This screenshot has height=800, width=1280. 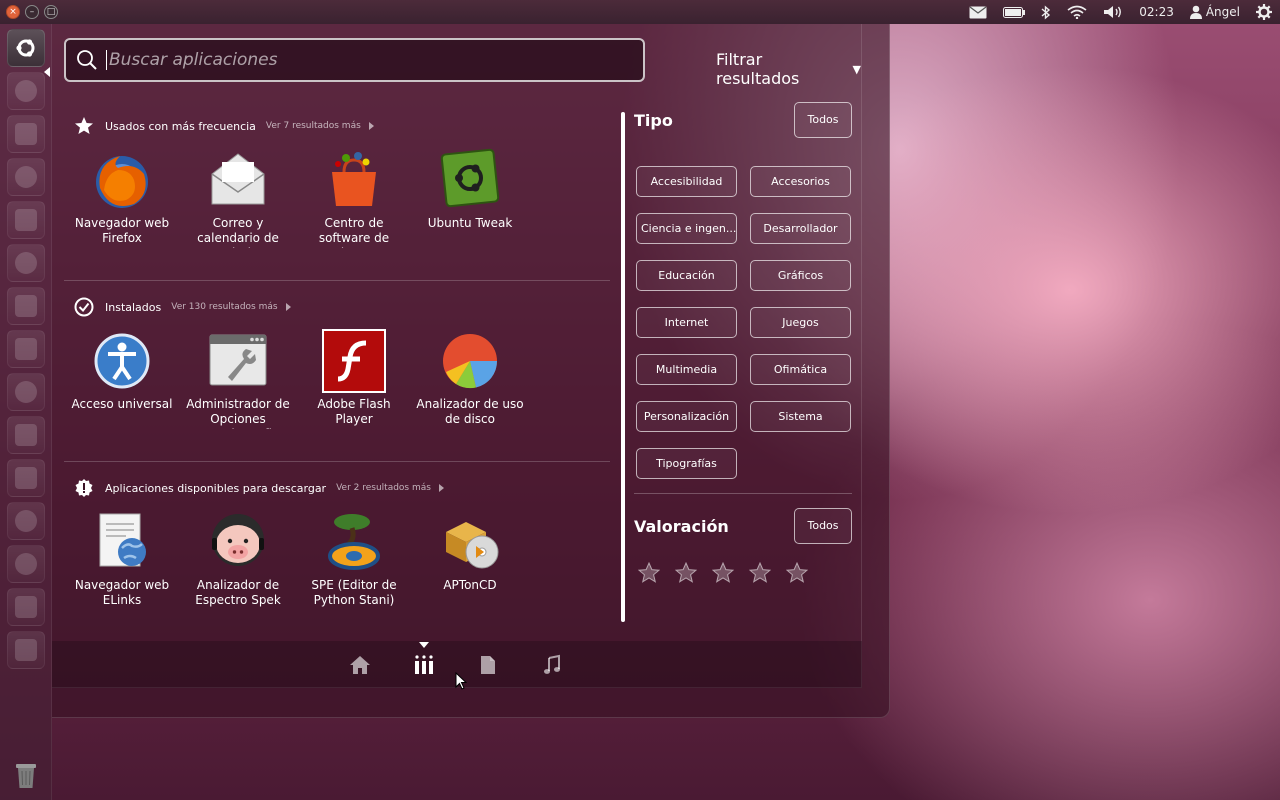 What do you see at coordinates (354, 194) in the screenshot?
I see `app-tile: Centro de software de Ubuntu` at bounding box center [354, 194].